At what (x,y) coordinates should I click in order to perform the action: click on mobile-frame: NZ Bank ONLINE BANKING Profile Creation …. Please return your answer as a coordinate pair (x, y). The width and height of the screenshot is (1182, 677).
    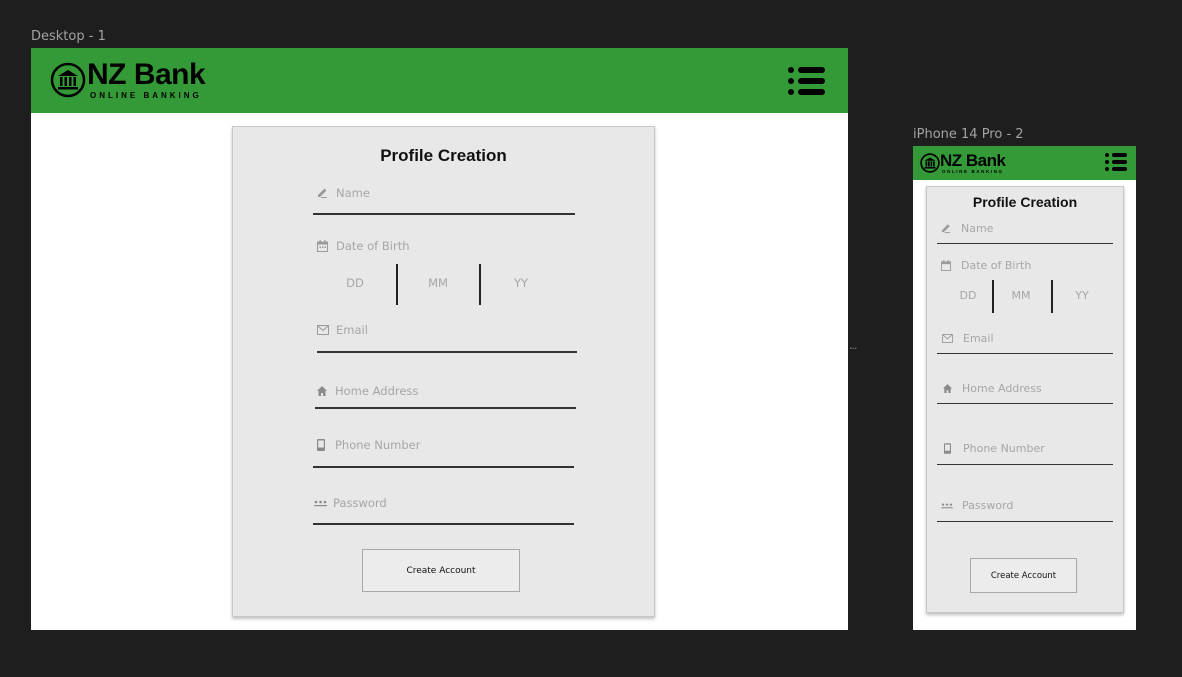
    Looking at the image, I should click on (1024, 388).